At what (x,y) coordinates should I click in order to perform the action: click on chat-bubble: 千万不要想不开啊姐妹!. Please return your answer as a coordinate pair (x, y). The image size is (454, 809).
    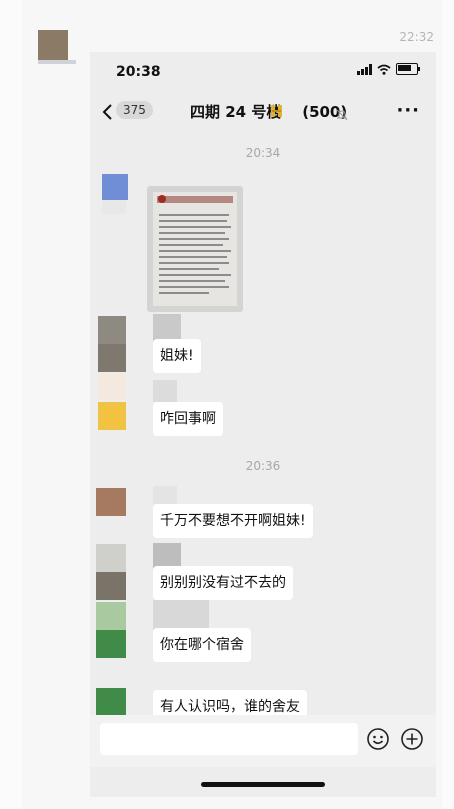
    Looking at the image, I should click on (233, 521).